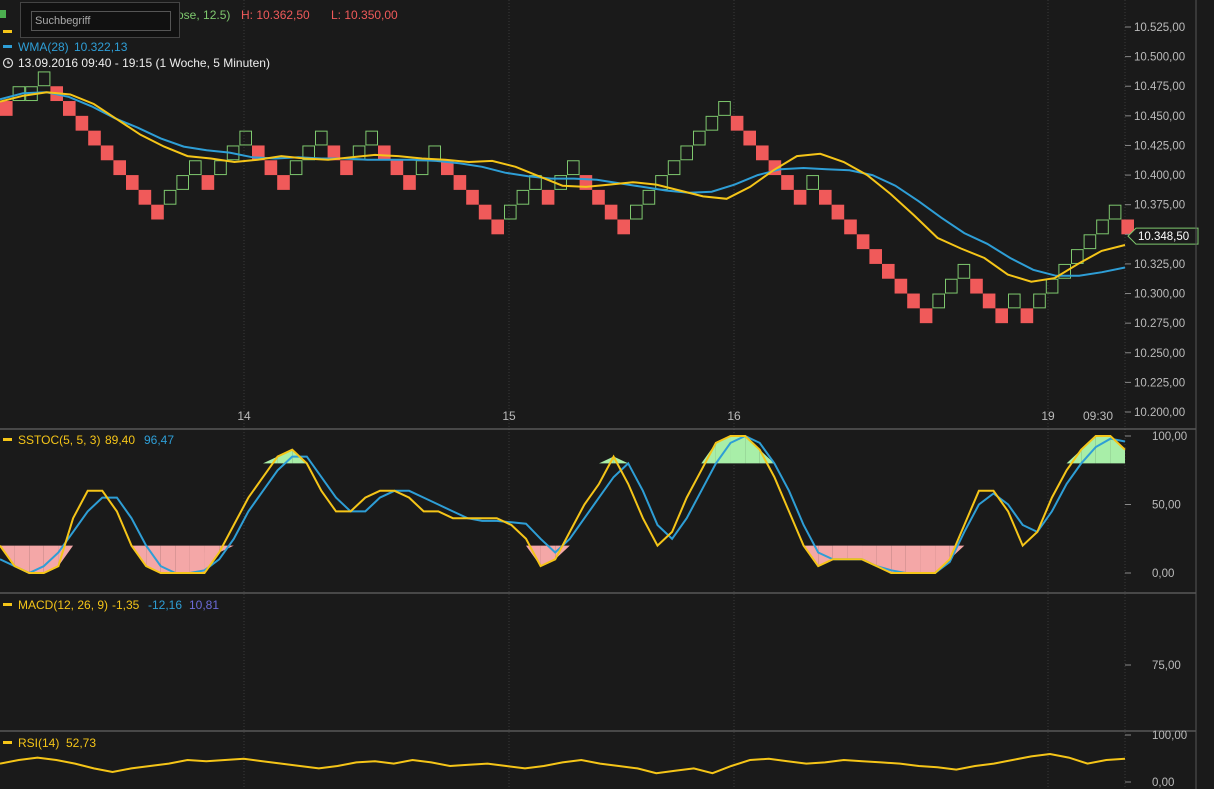 This screenshot has width=1214, height=789. Describe the element at coordinates (126, 605) in the screenshot. I see `macd-value-1: -1,35` at that location.